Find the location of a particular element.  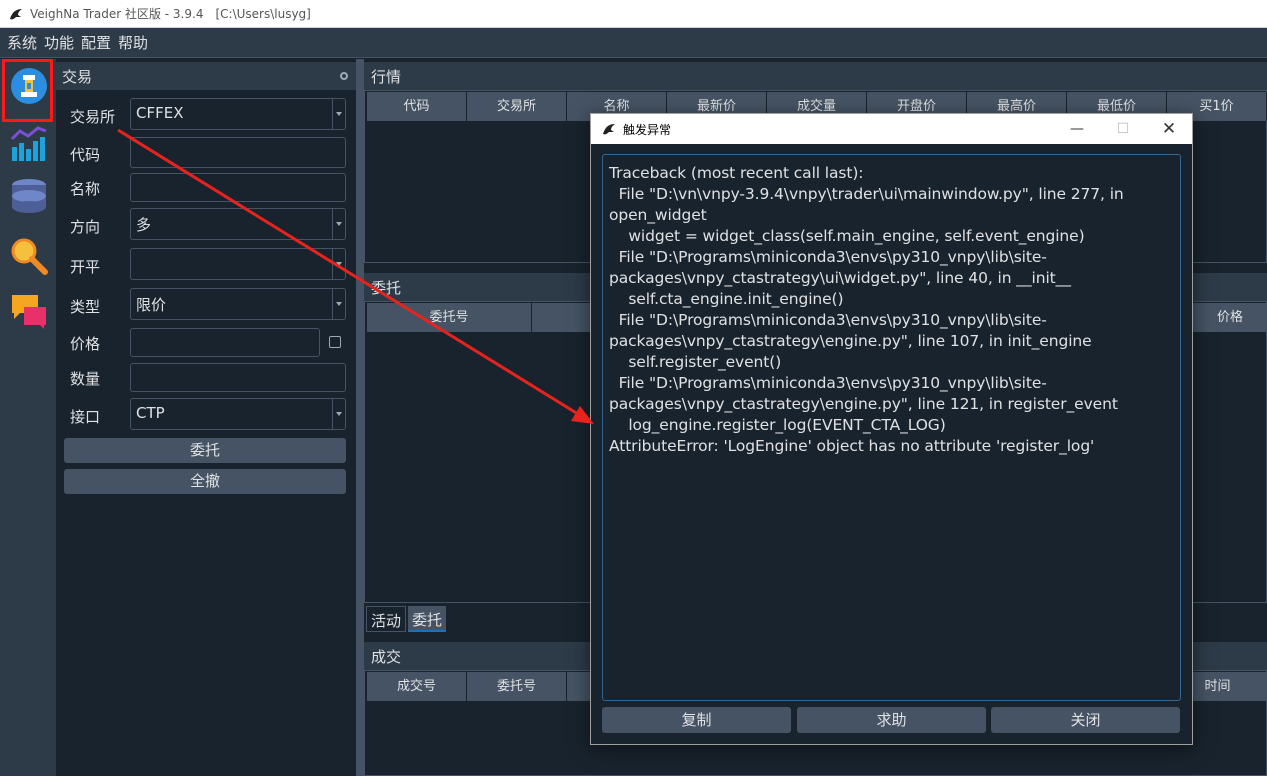

gateway-combo: CTP is located at coordinates (238, 414).